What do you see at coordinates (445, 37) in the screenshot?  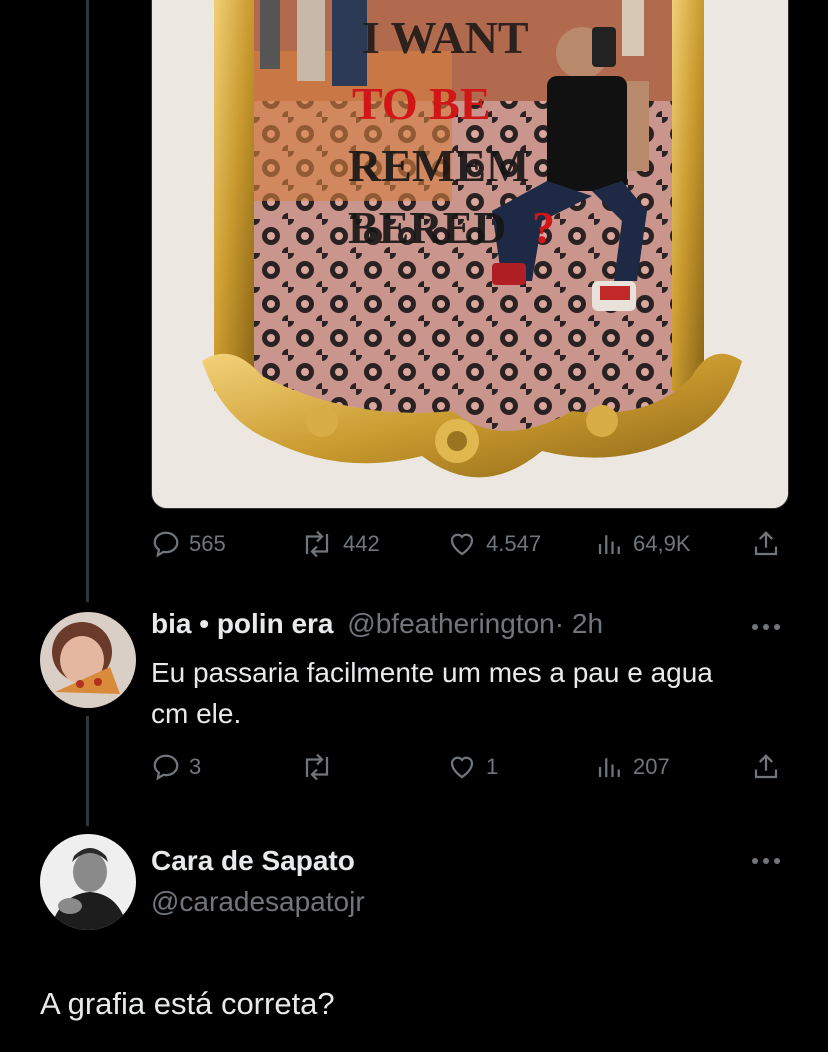 I see `svg-text: I WANT` at bounding box center [445, 37].